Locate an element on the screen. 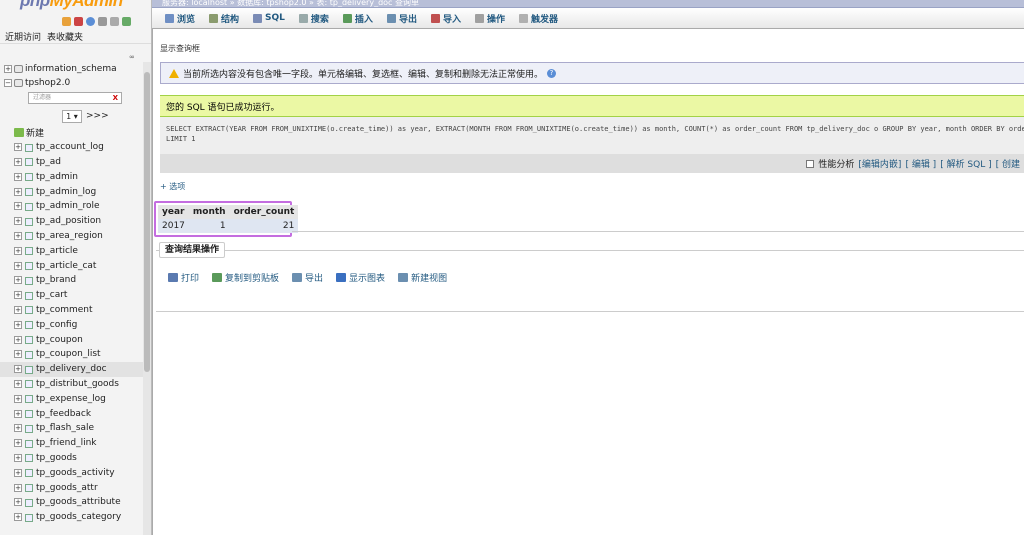 Image resolution: width=1024 pixels, height=535 pixels. table-item: + tp_brand is located at coordinates (71, 280).